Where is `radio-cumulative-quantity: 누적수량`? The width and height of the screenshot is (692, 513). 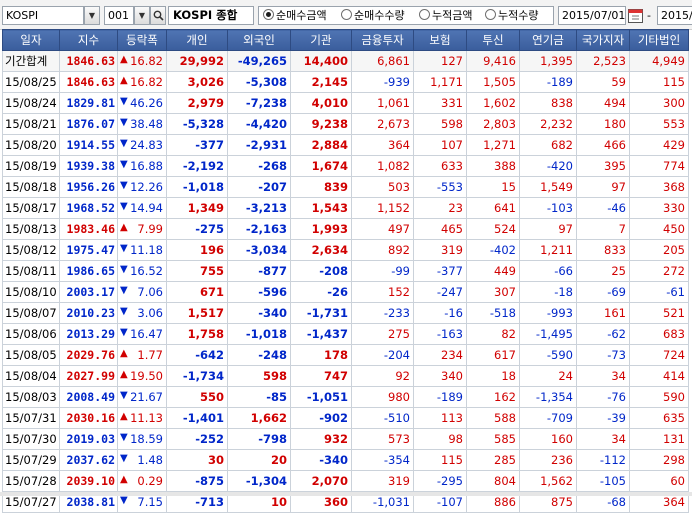 radio-cumulative-quantity: 누적수량 is located at coordinates (511, 16).